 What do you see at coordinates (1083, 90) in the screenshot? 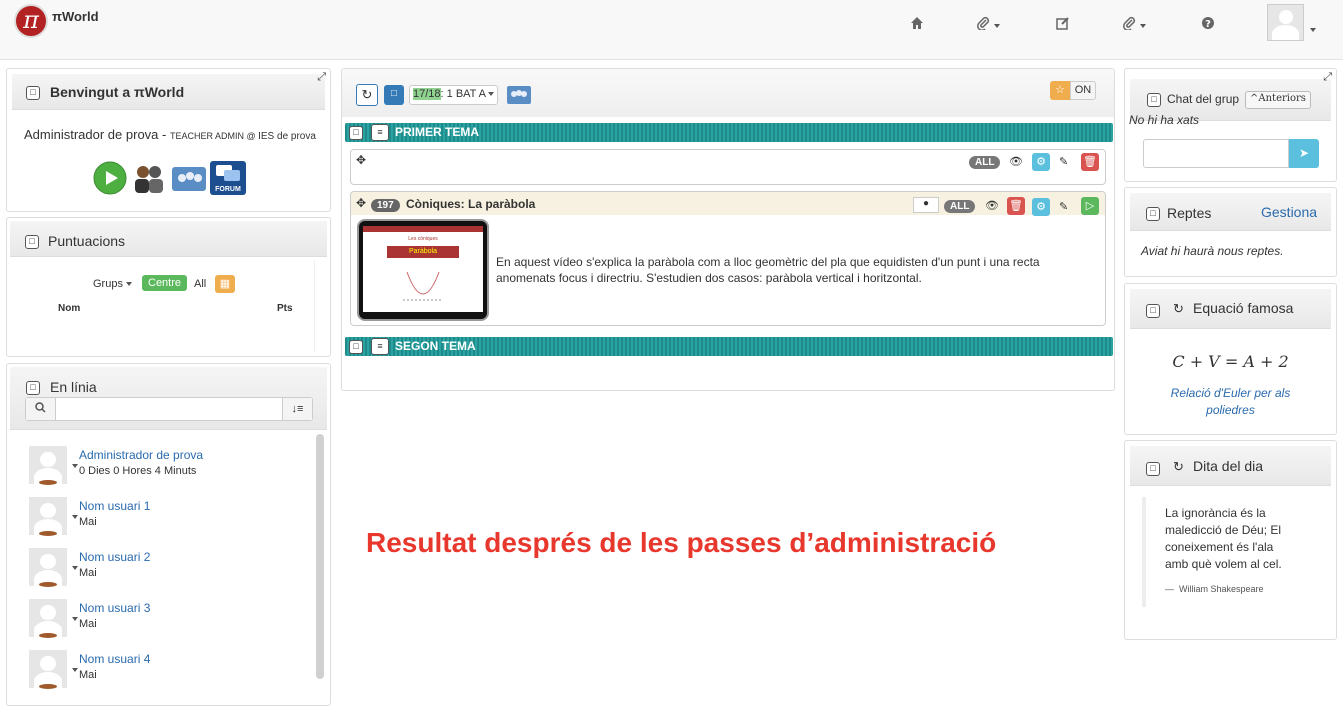
I see `on-toggle: ON` at bounding box center [1083, 90].